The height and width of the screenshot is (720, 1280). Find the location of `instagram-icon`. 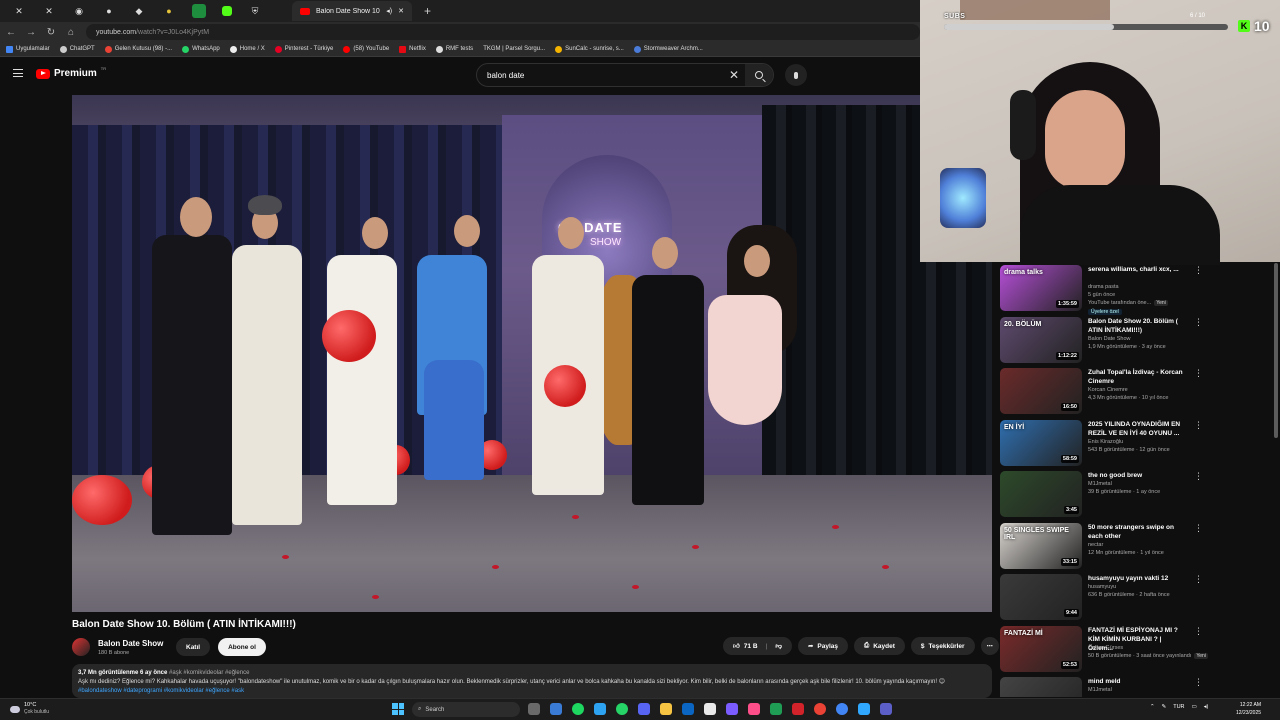

instagram-icon is located at coordinates (754, 709).